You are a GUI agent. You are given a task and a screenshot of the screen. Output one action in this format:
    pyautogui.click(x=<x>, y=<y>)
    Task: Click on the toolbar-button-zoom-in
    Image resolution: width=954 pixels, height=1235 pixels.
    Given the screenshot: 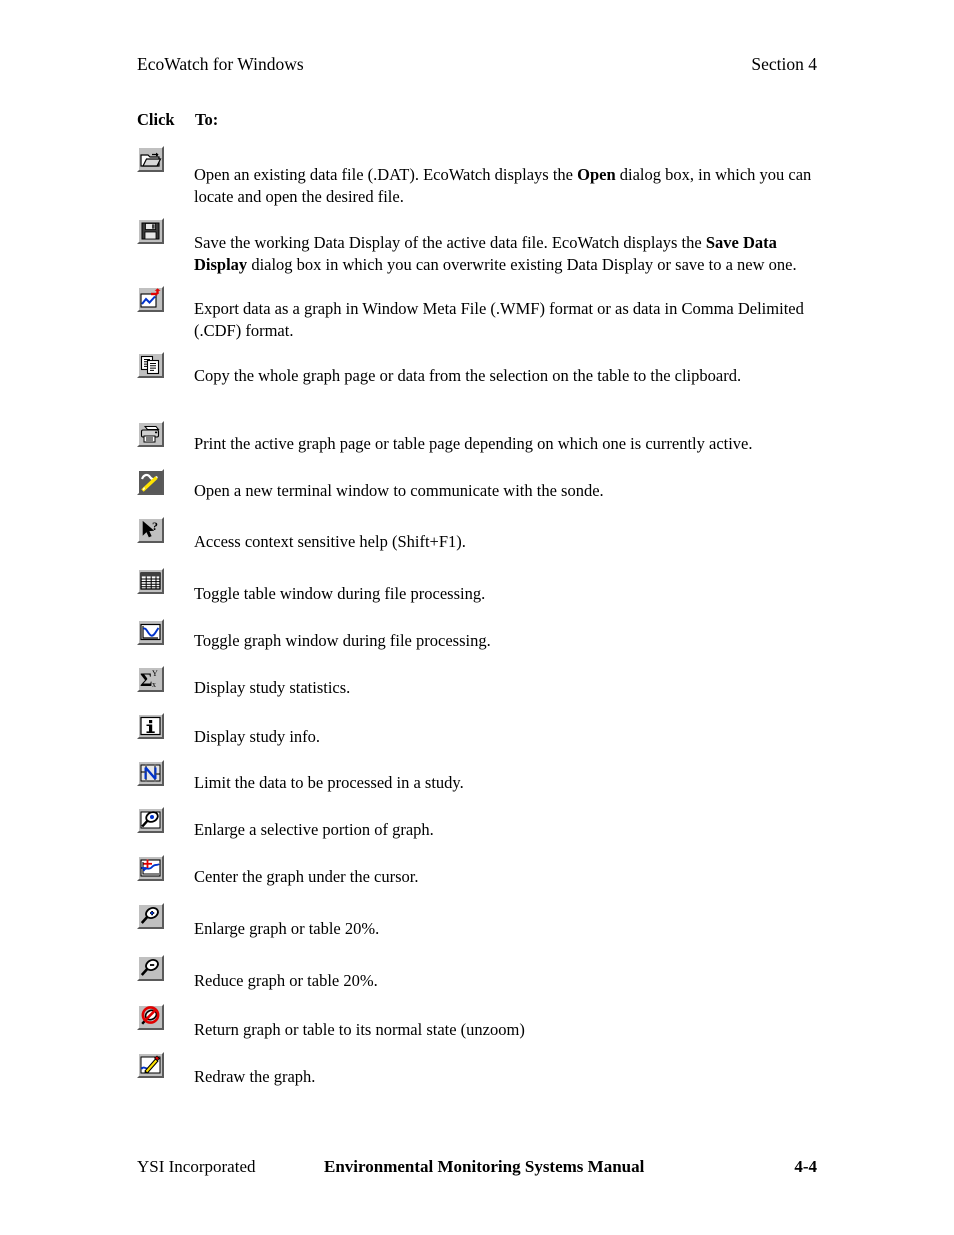 What is the action you would take?
    pyautogui.click(x=150, y=916)
    